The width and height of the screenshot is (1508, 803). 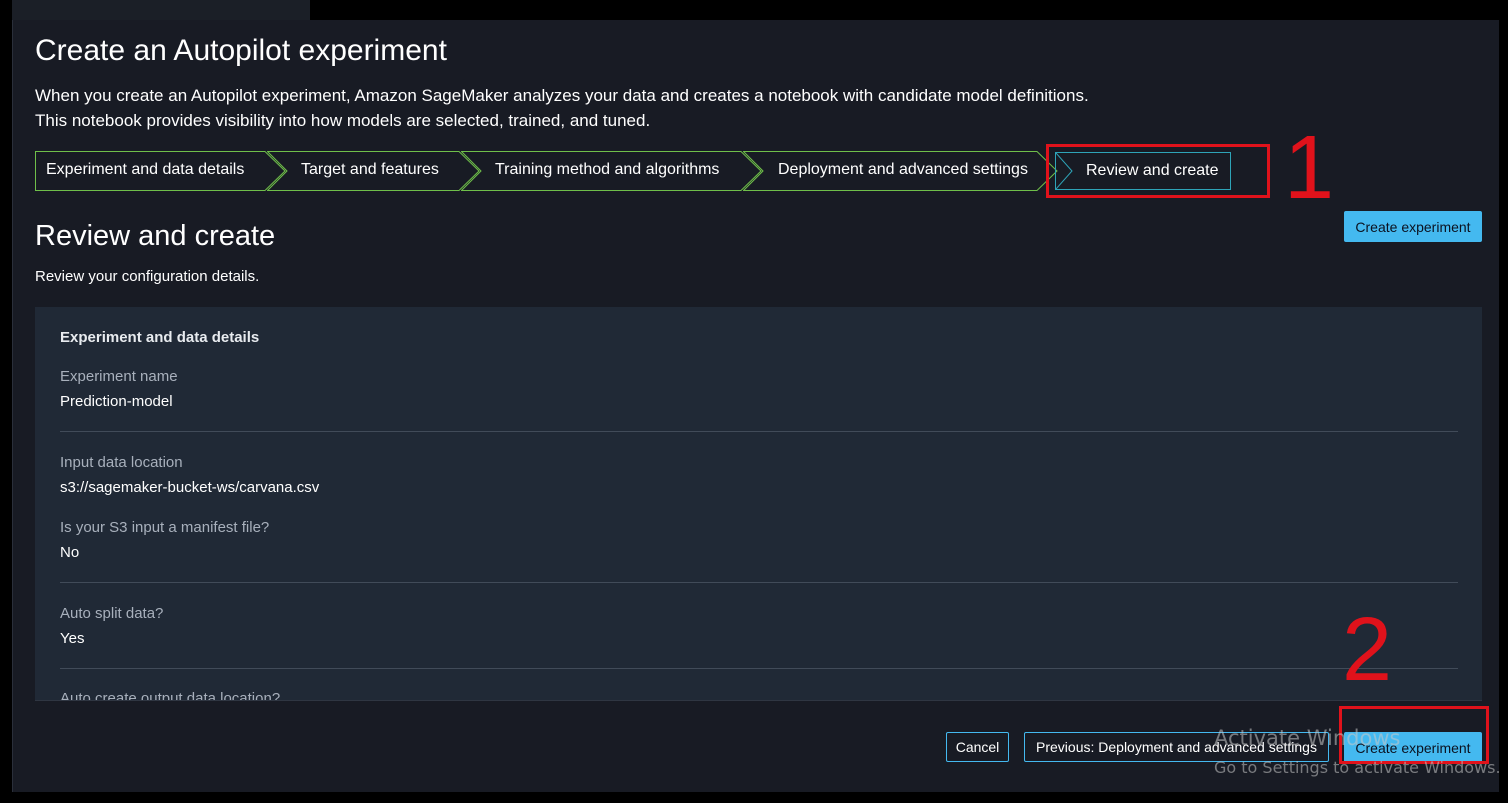 I want to click on step-target-and-features: Target and features, so click(x=373, y=171).